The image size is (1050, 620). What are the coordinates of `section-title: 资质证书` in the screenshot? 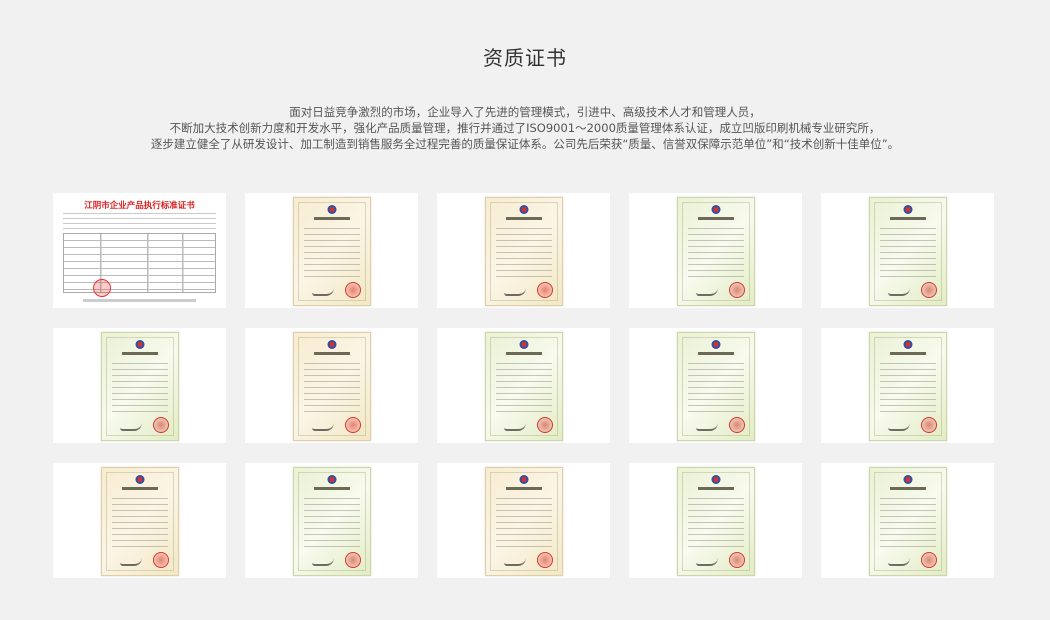 It's located at (525, 58).